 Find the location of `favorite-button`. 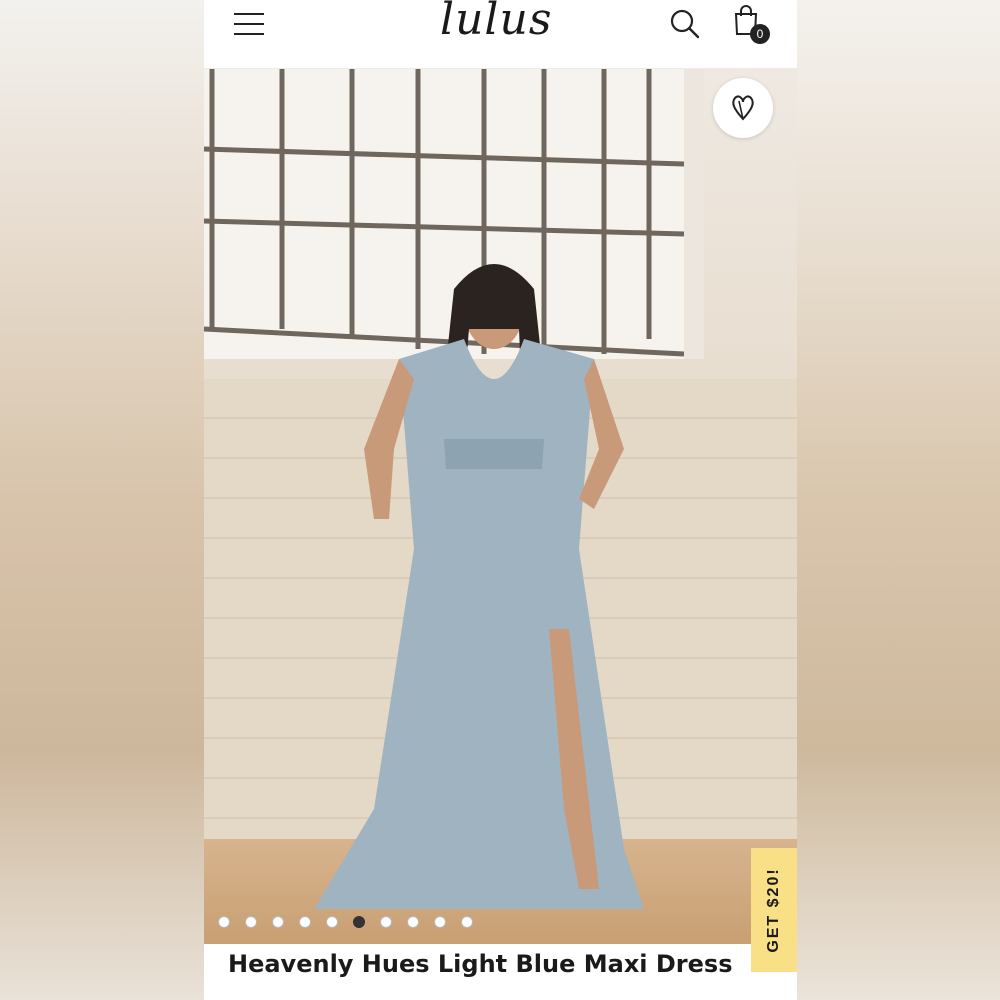

favorite-button is located at coordinates (743, 108).